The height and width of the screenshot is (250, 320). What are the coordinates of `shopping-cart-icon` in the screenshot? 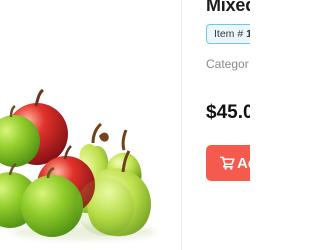 It's located at (227, 163).